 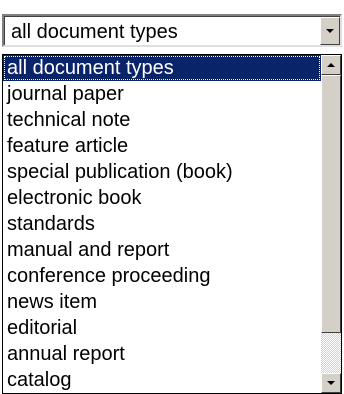 What do you see at coordinates (162, 120) in the screenshot?
I see `option-technical-note: technical note` at bounding box center [162, 120].